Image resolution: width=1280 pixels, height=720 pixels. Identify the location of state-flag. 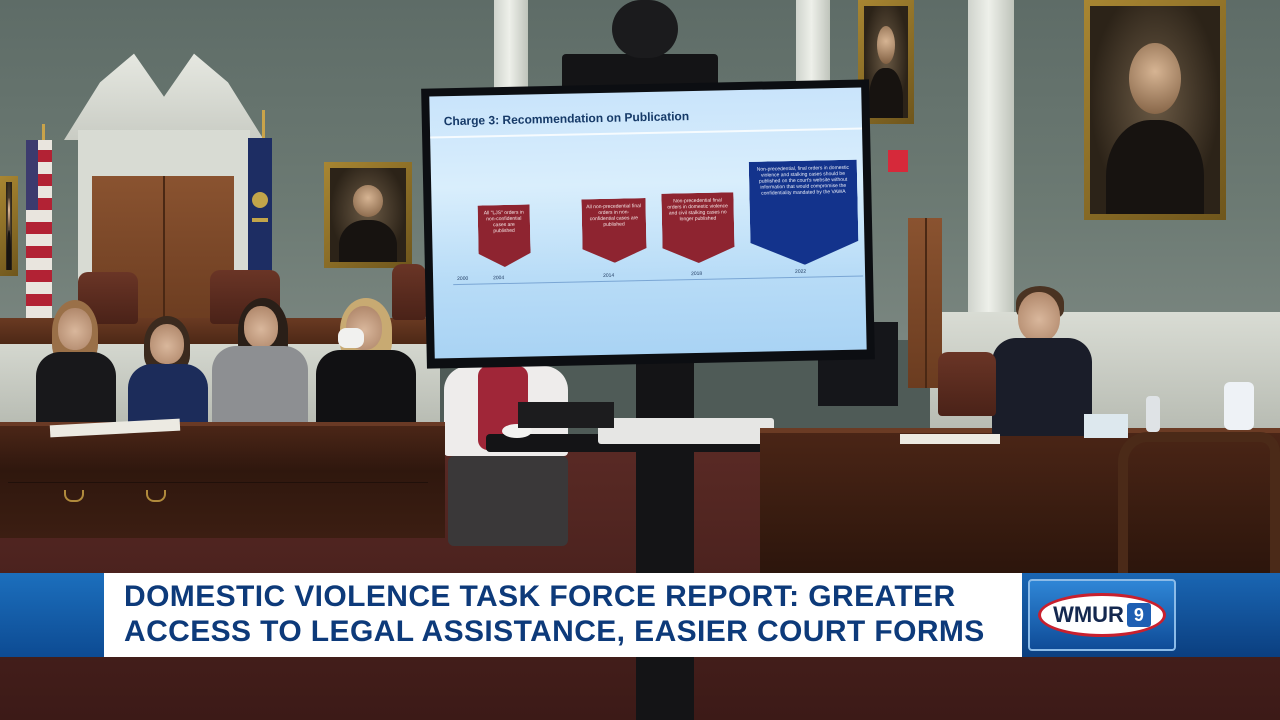
(260, 205).